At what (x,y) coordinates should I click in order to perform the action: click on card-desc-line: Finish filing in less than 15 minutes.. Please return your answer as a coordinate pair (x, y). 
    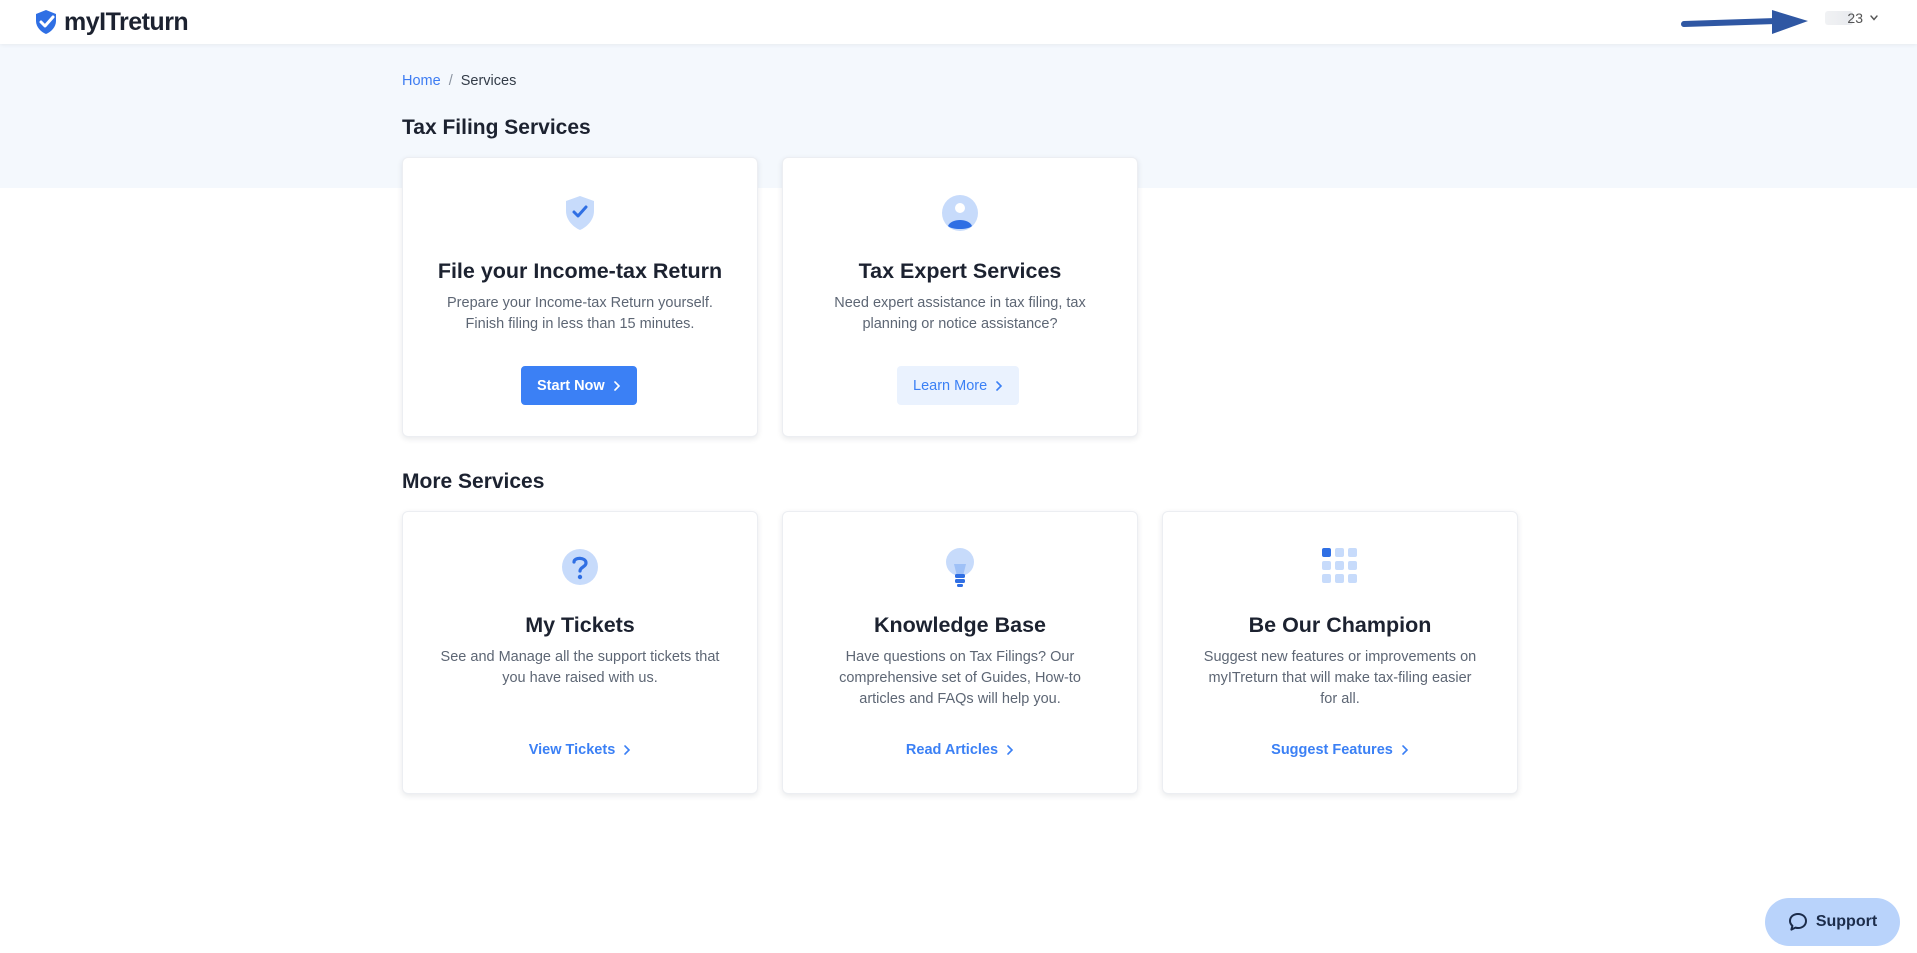
    Looking at the image, I should click on (580, 324).